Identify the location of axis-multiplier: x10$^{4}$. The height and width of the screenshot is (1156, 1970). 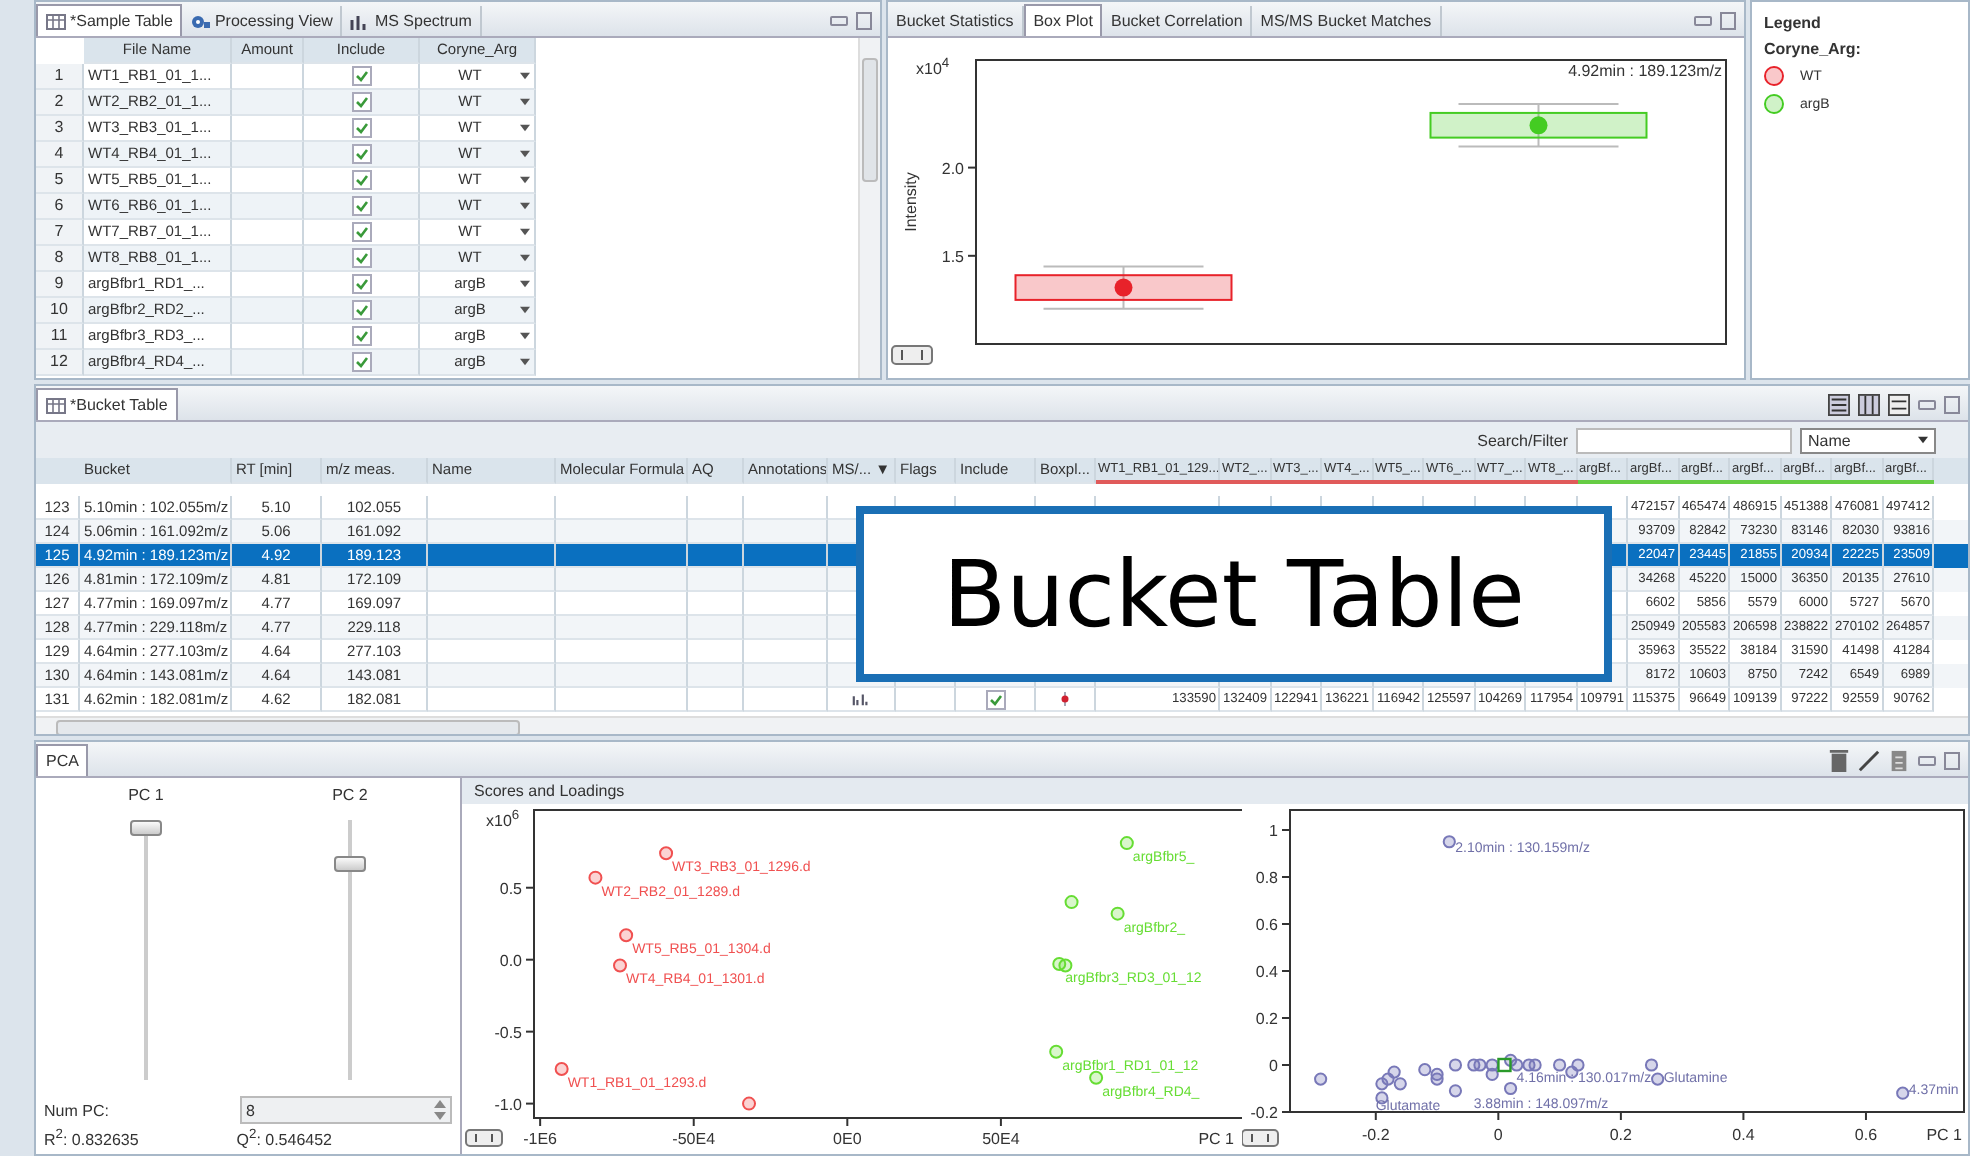
(933, 68).